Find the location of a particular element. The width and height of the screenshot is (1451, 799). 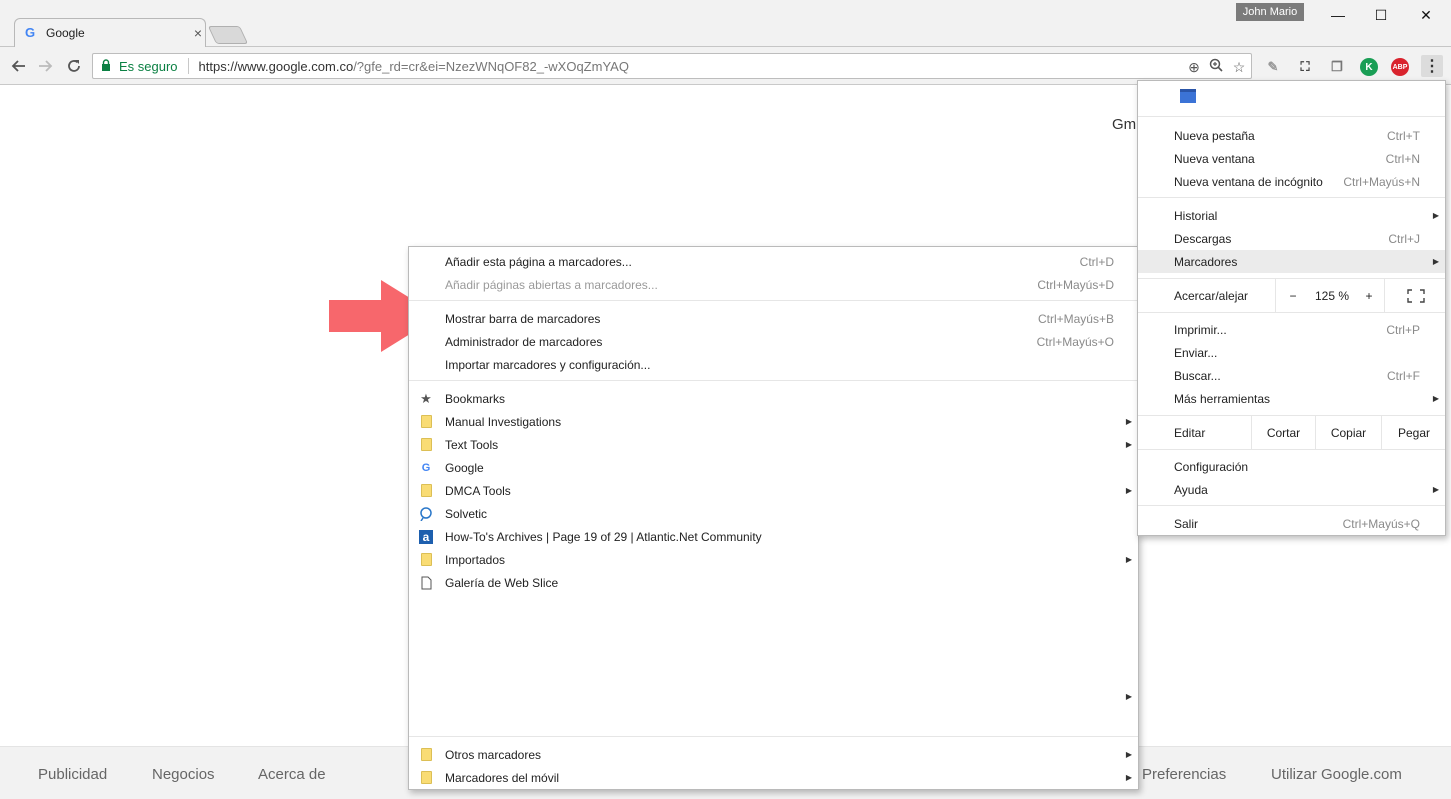

other-bookmarks-item: Otros marcadores ▶ is located at coordinates (773, 754).